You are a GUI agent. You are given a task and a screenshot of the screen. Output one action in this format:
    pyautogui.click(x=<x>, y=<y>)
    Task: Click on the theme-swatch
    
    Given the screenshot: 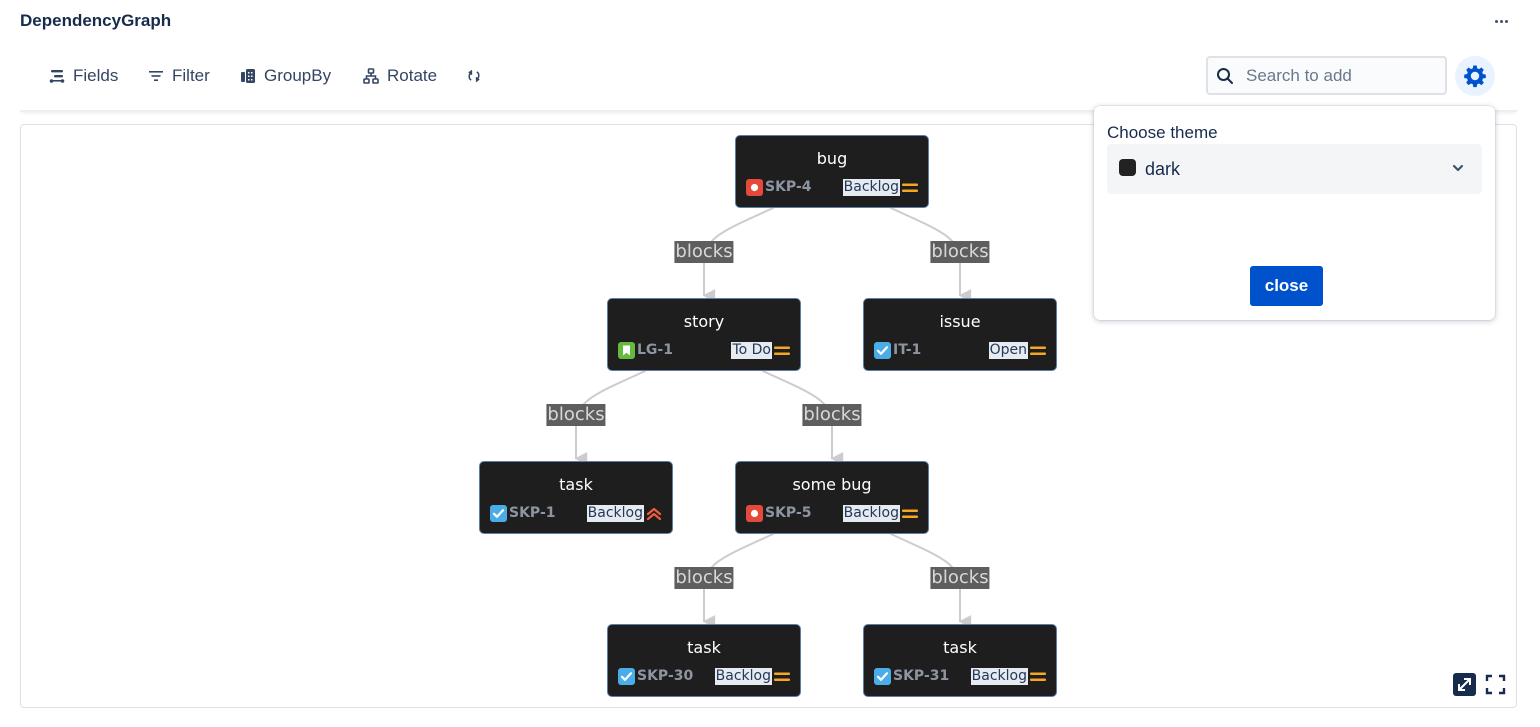 What is the action you would take?
    pyautogui.click(x=1127, y=167)
    